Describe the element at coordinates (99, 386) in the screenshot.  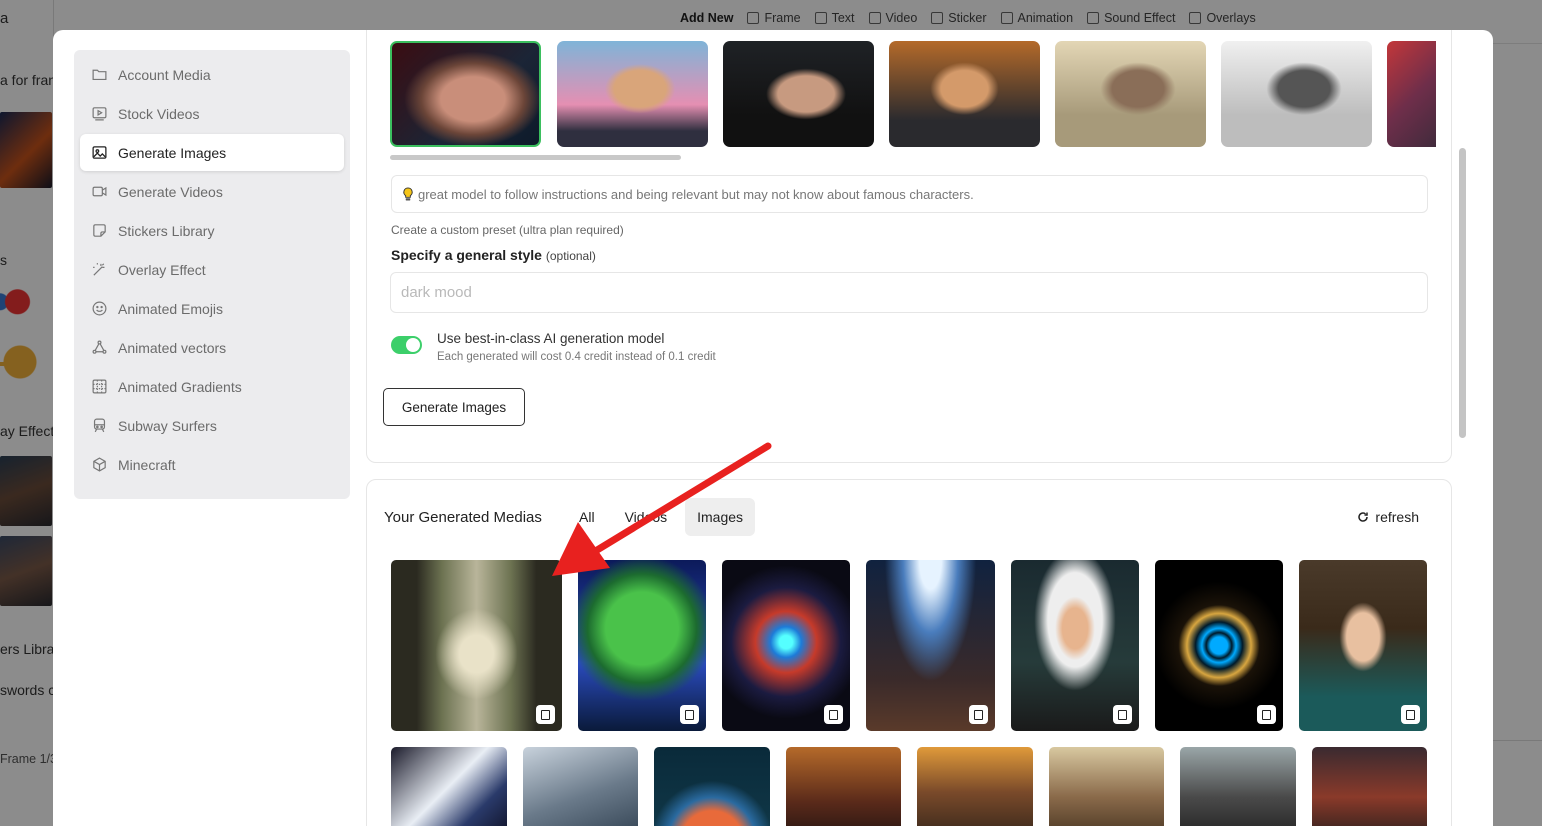
I see `gradient-icon` at that location.